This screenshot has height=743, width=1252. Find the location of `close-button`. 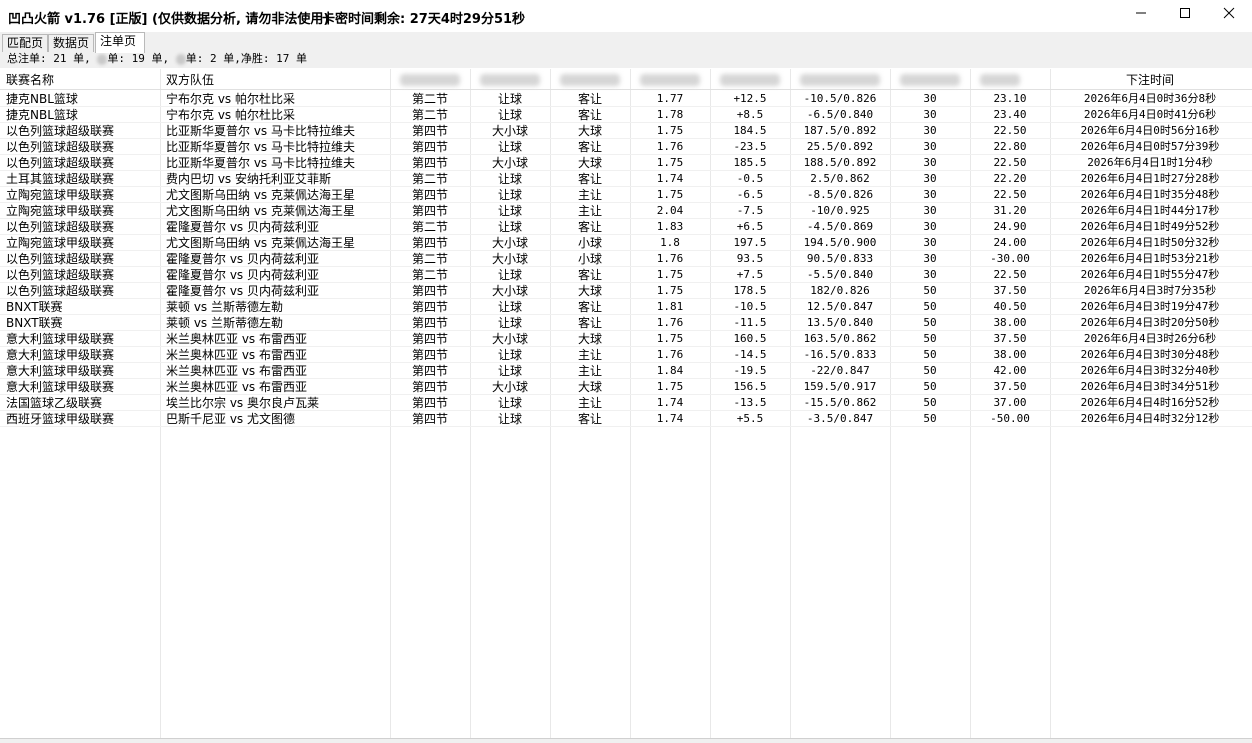

close-button is located at coordinates (1229, 13).